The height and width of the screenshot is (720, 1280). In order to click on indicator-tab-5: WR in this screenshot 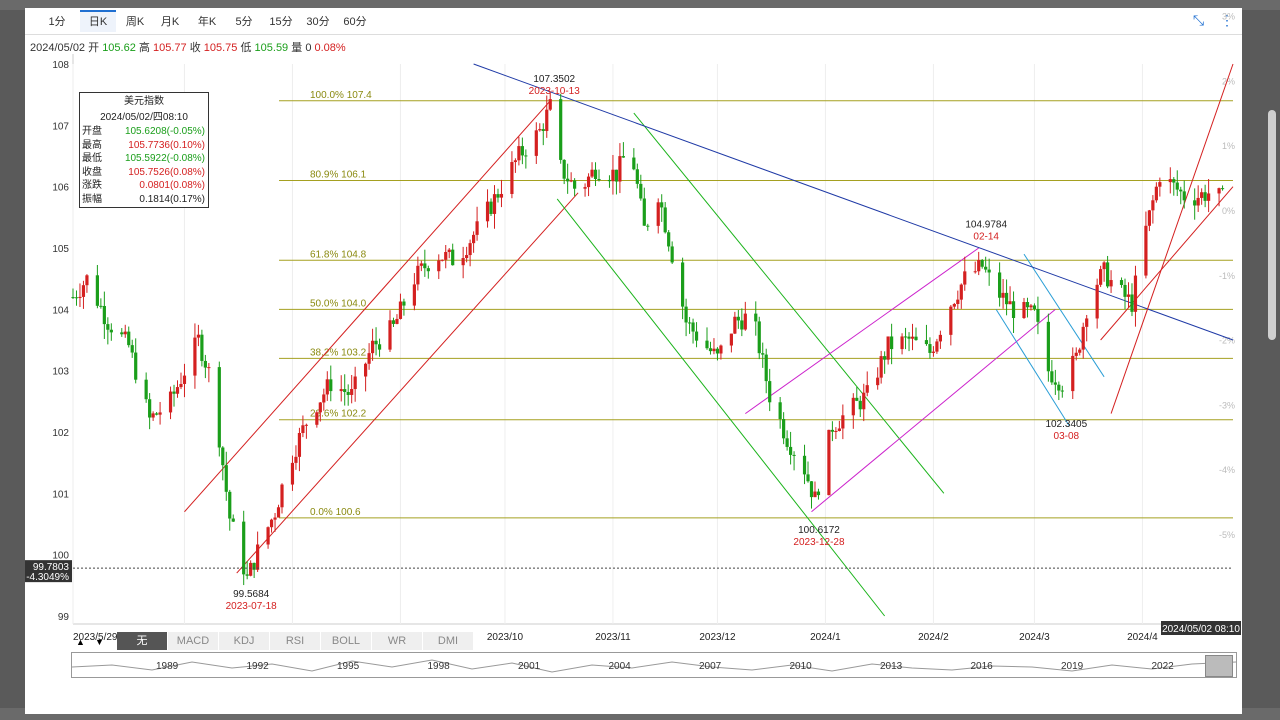, I will do `click(397, 641)`.